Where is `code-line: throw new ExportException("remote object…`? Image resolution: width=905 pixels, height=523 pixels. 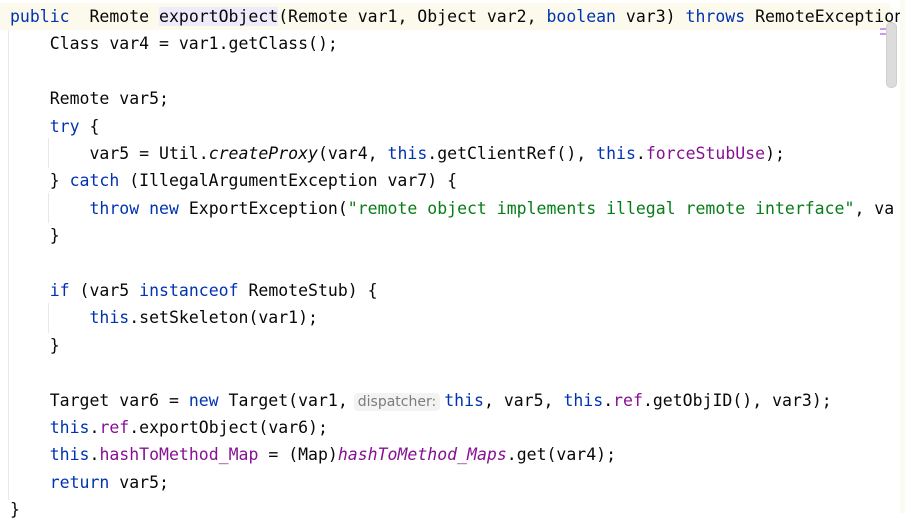
code-line: throw new ExportException("remote object… is located at coordinates (447, 208).